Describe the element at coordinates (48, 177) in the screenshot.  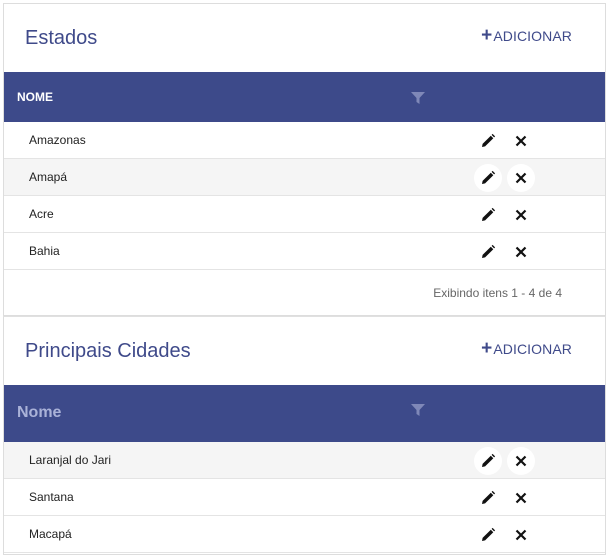
I see `state-name: Amapá` at that location.